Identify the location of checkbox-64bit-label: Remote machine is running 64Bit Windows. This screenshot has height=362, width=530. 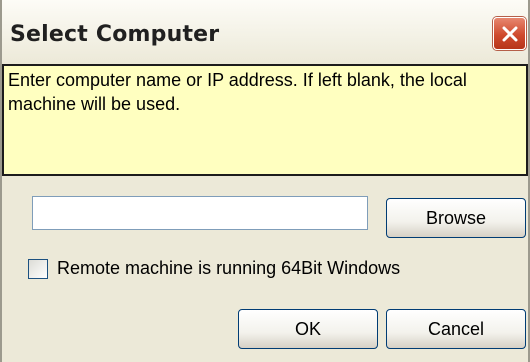
(228, 268).